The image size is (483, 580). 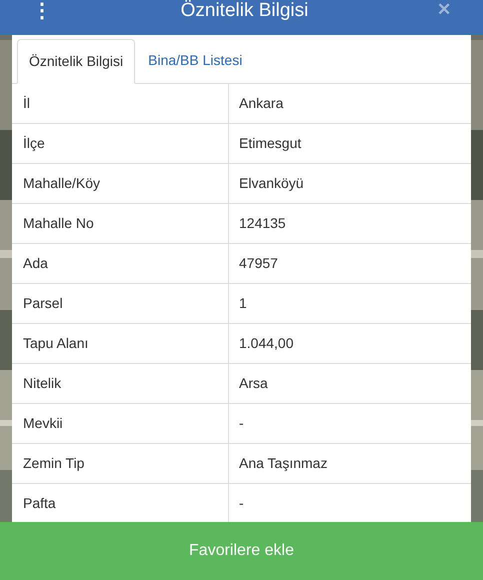 I want to click on table-cell: İlçe, so click(x=120, y=143).